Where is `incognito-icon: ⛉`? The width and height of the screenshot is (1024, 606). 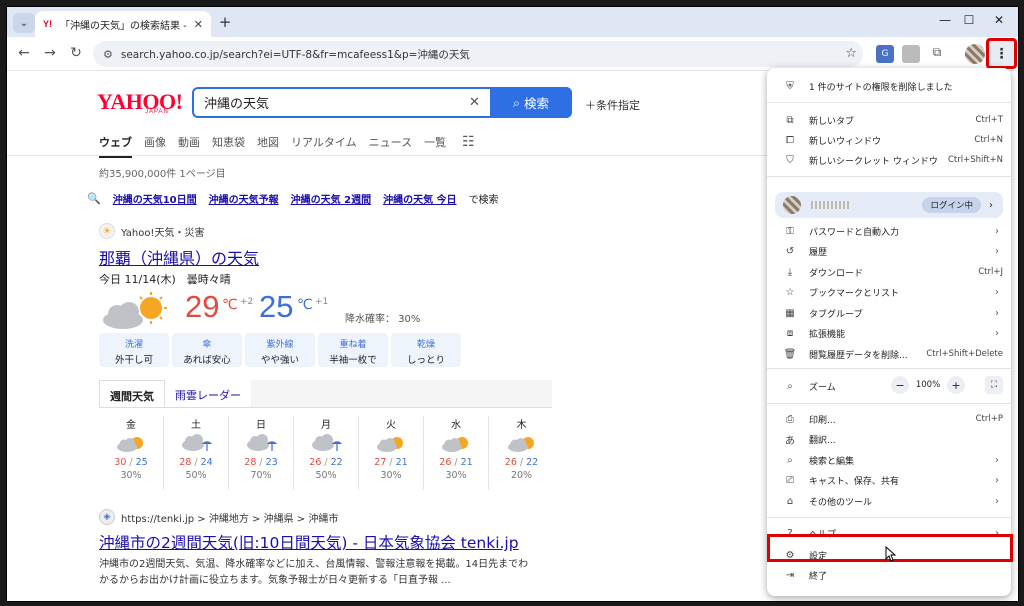 incognito-icon: ⛉ is located at coordinates (790, 160).